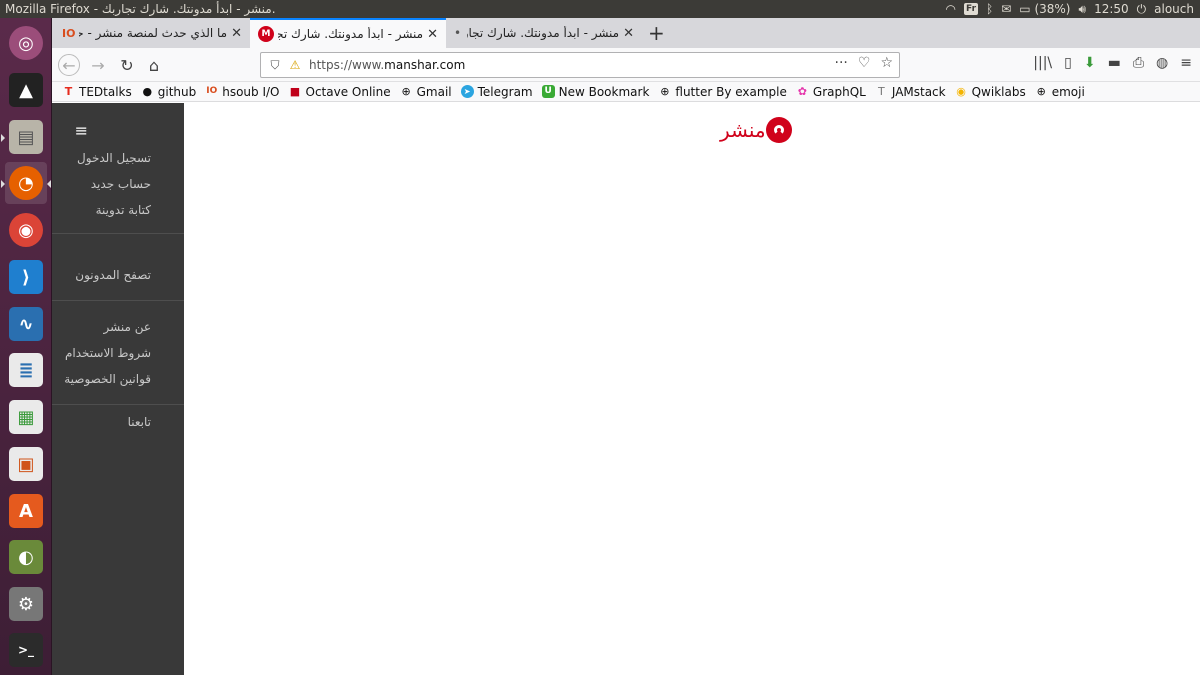 The width and height of the screenshot is (1200, 675). Describe the element at coordinates (886, 63) in the screenshot. I see `bookmark-star-icon: ☆` at that location.